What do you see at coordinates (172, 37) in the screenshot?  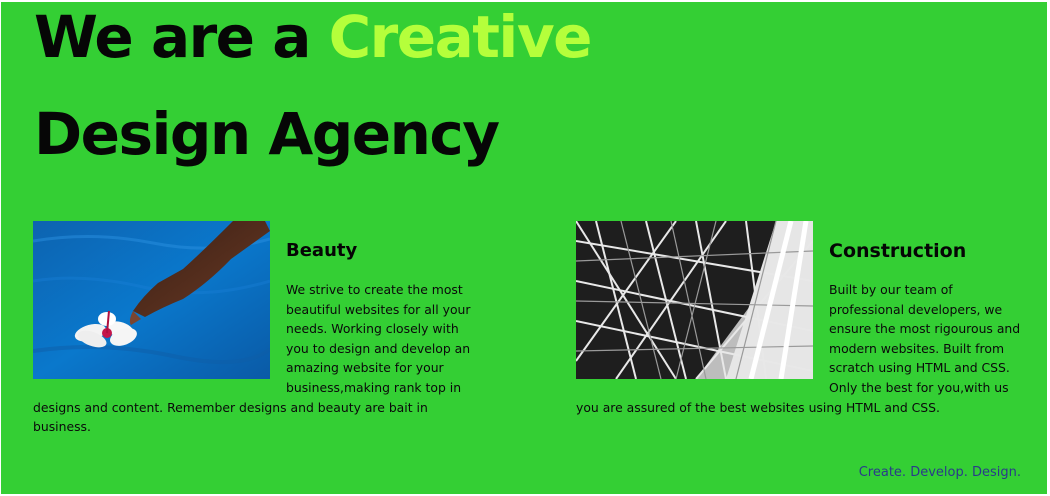 I see `hero-title-prefix: We are a` at bounding box center [172, 37].